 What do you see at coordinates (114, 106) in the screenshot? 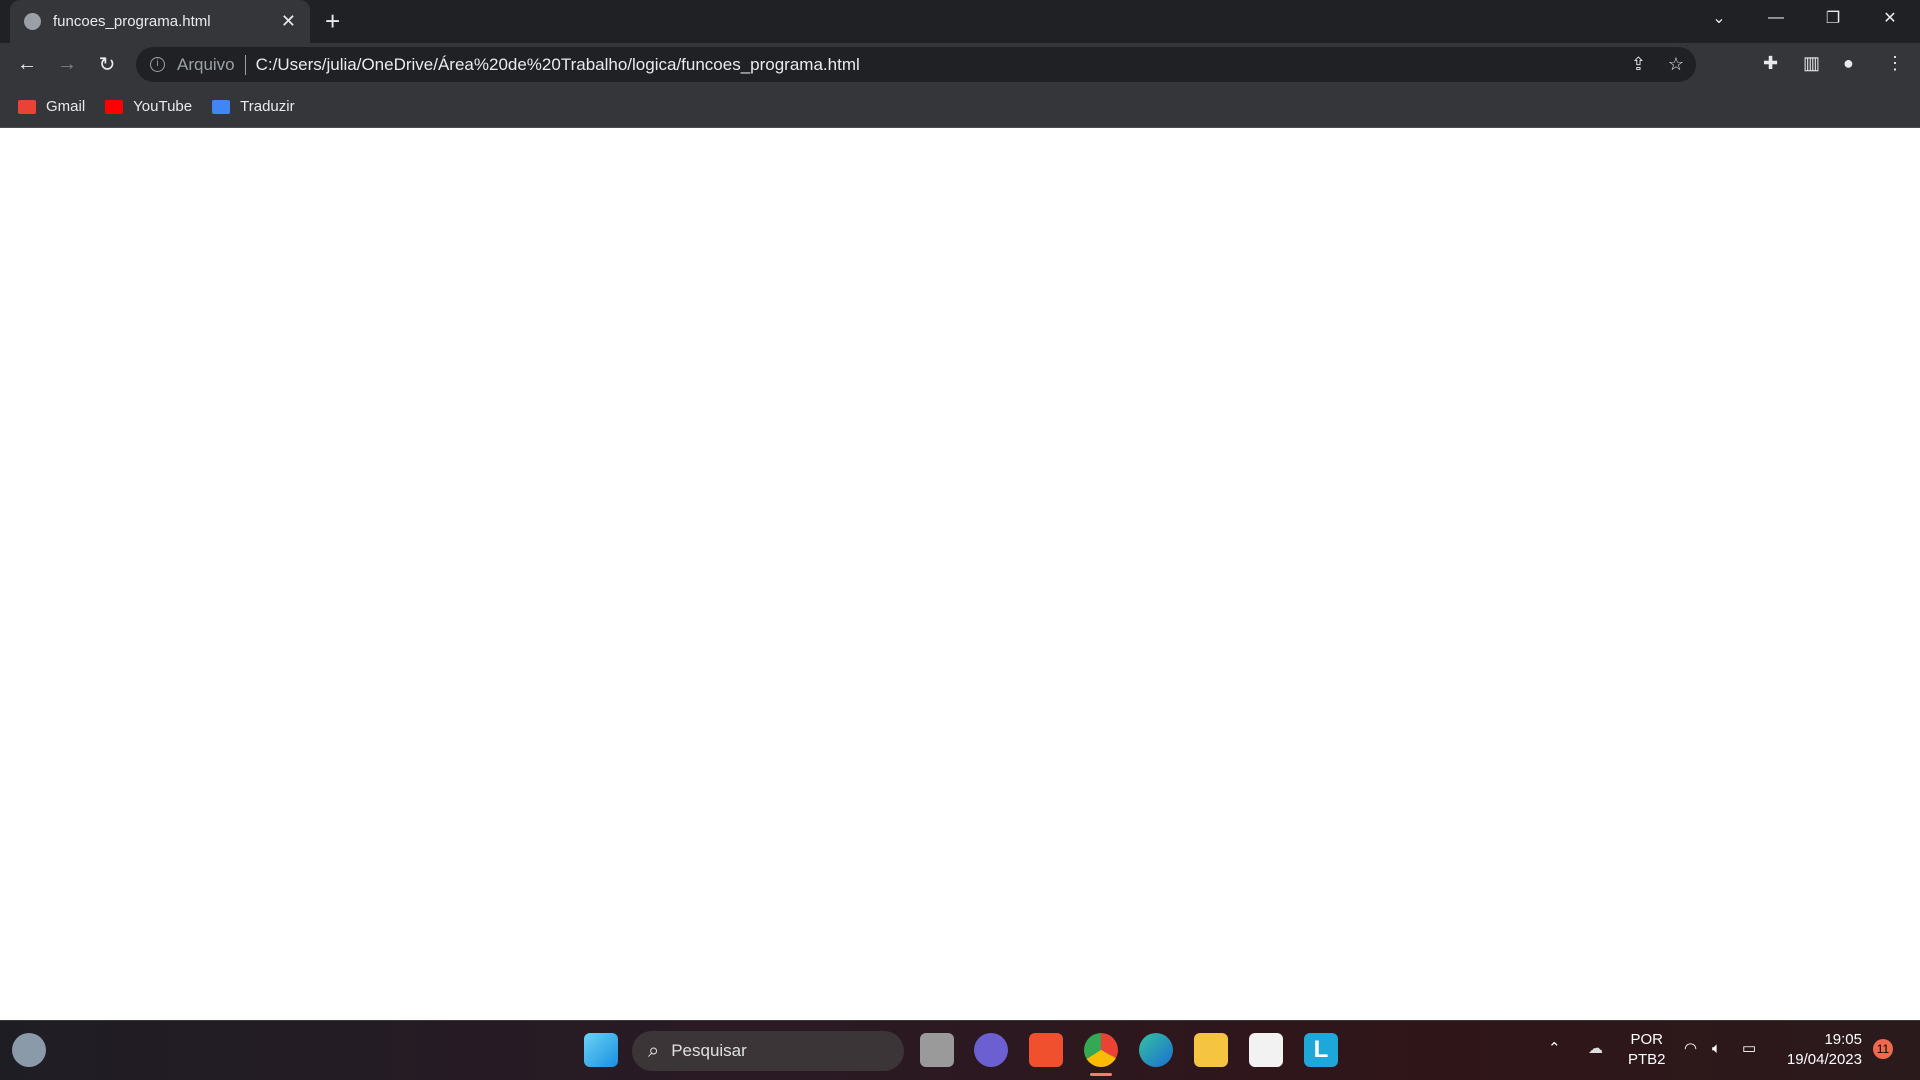
I see `youtube-icon` at bounding box center [114, 106].